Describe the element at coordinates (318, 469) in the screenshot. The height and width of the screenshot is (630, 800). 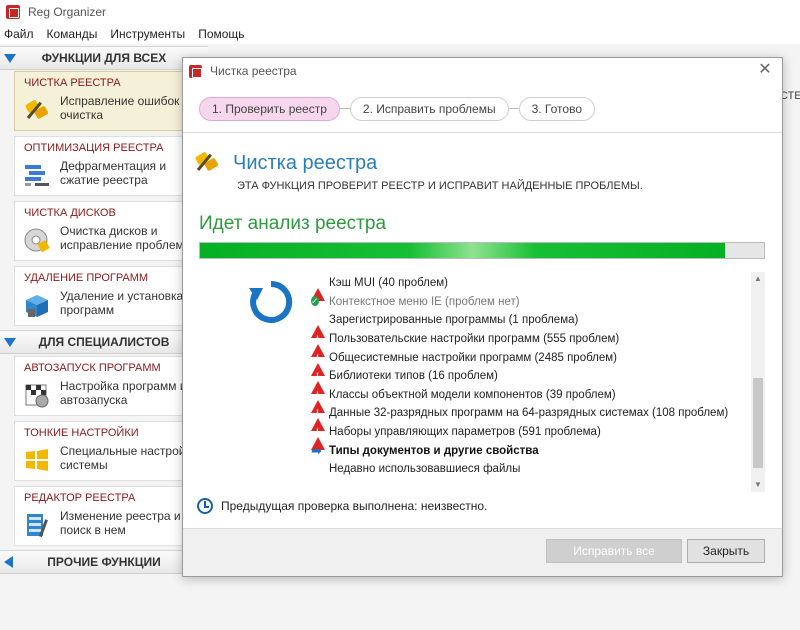
I see `blank-icon` at that location.